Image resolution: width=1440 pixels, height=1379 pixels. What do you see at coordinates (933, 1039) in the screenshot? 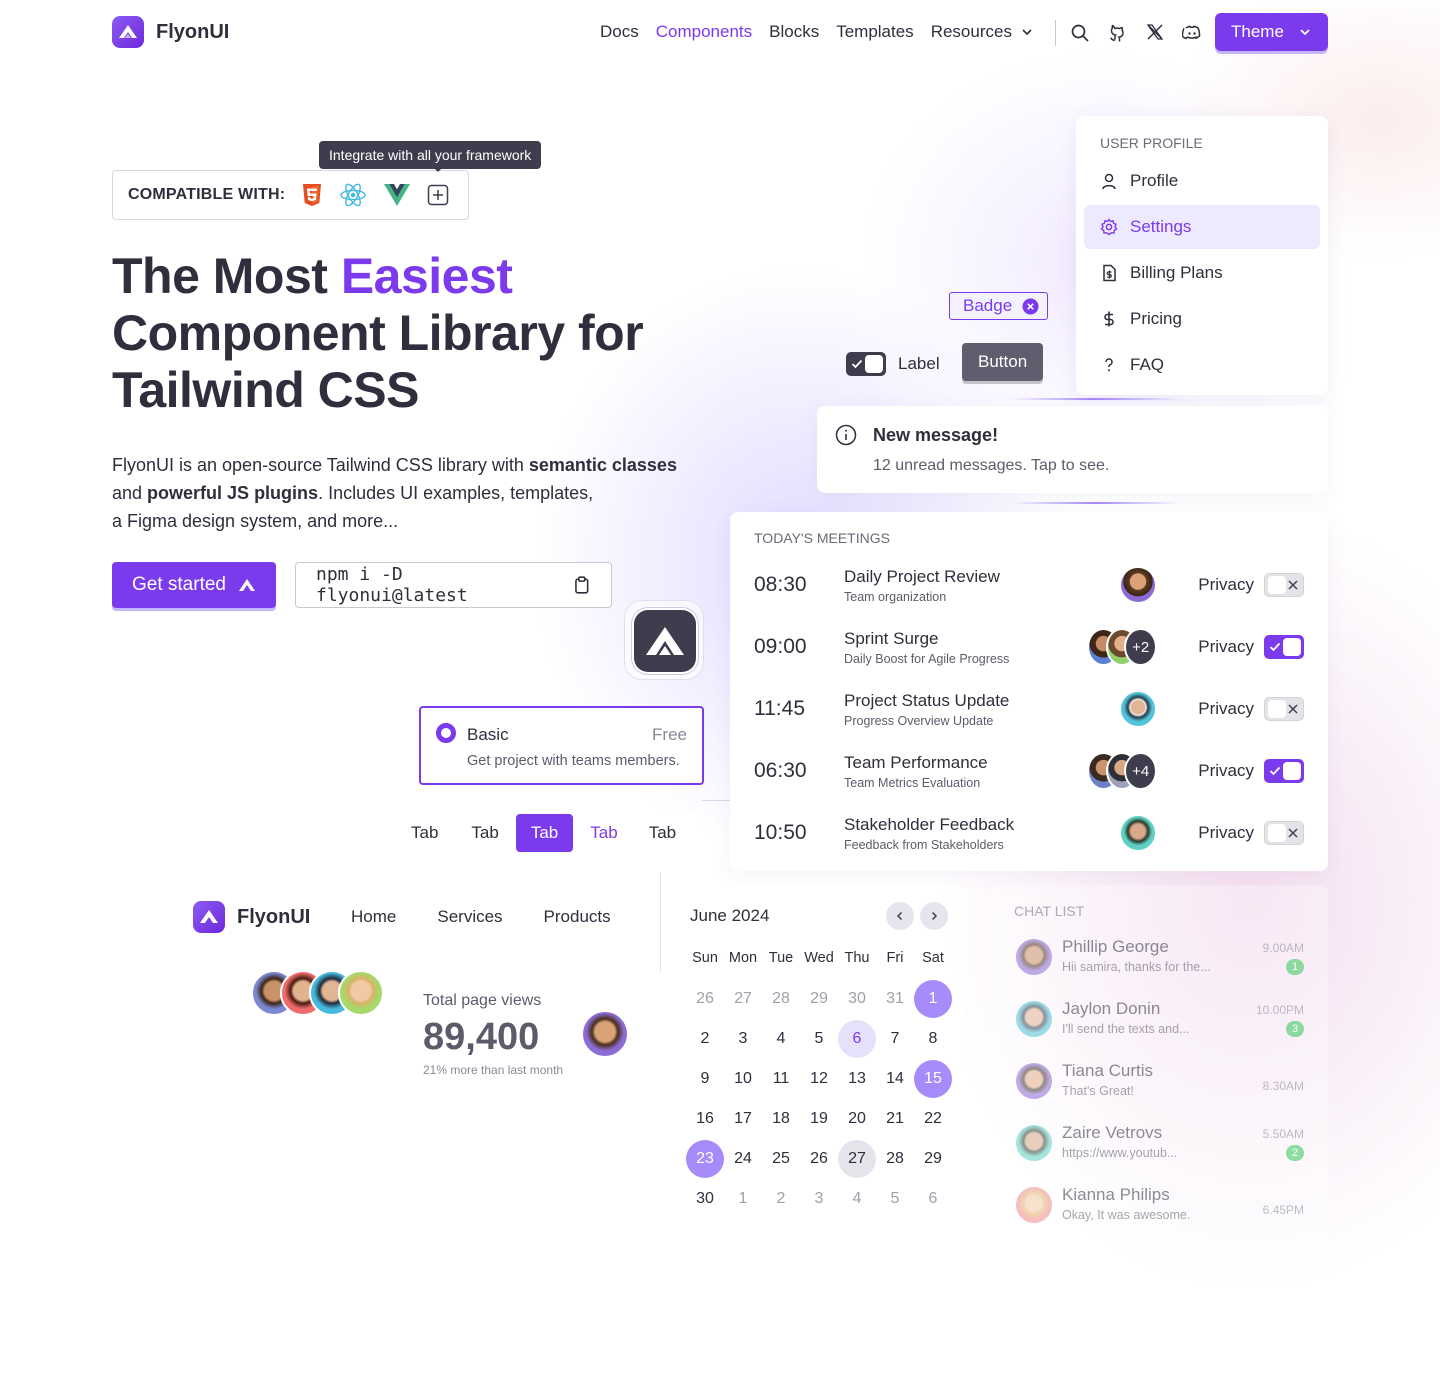
I see `calendar-day: 8` at bounding box center [933, 1039].